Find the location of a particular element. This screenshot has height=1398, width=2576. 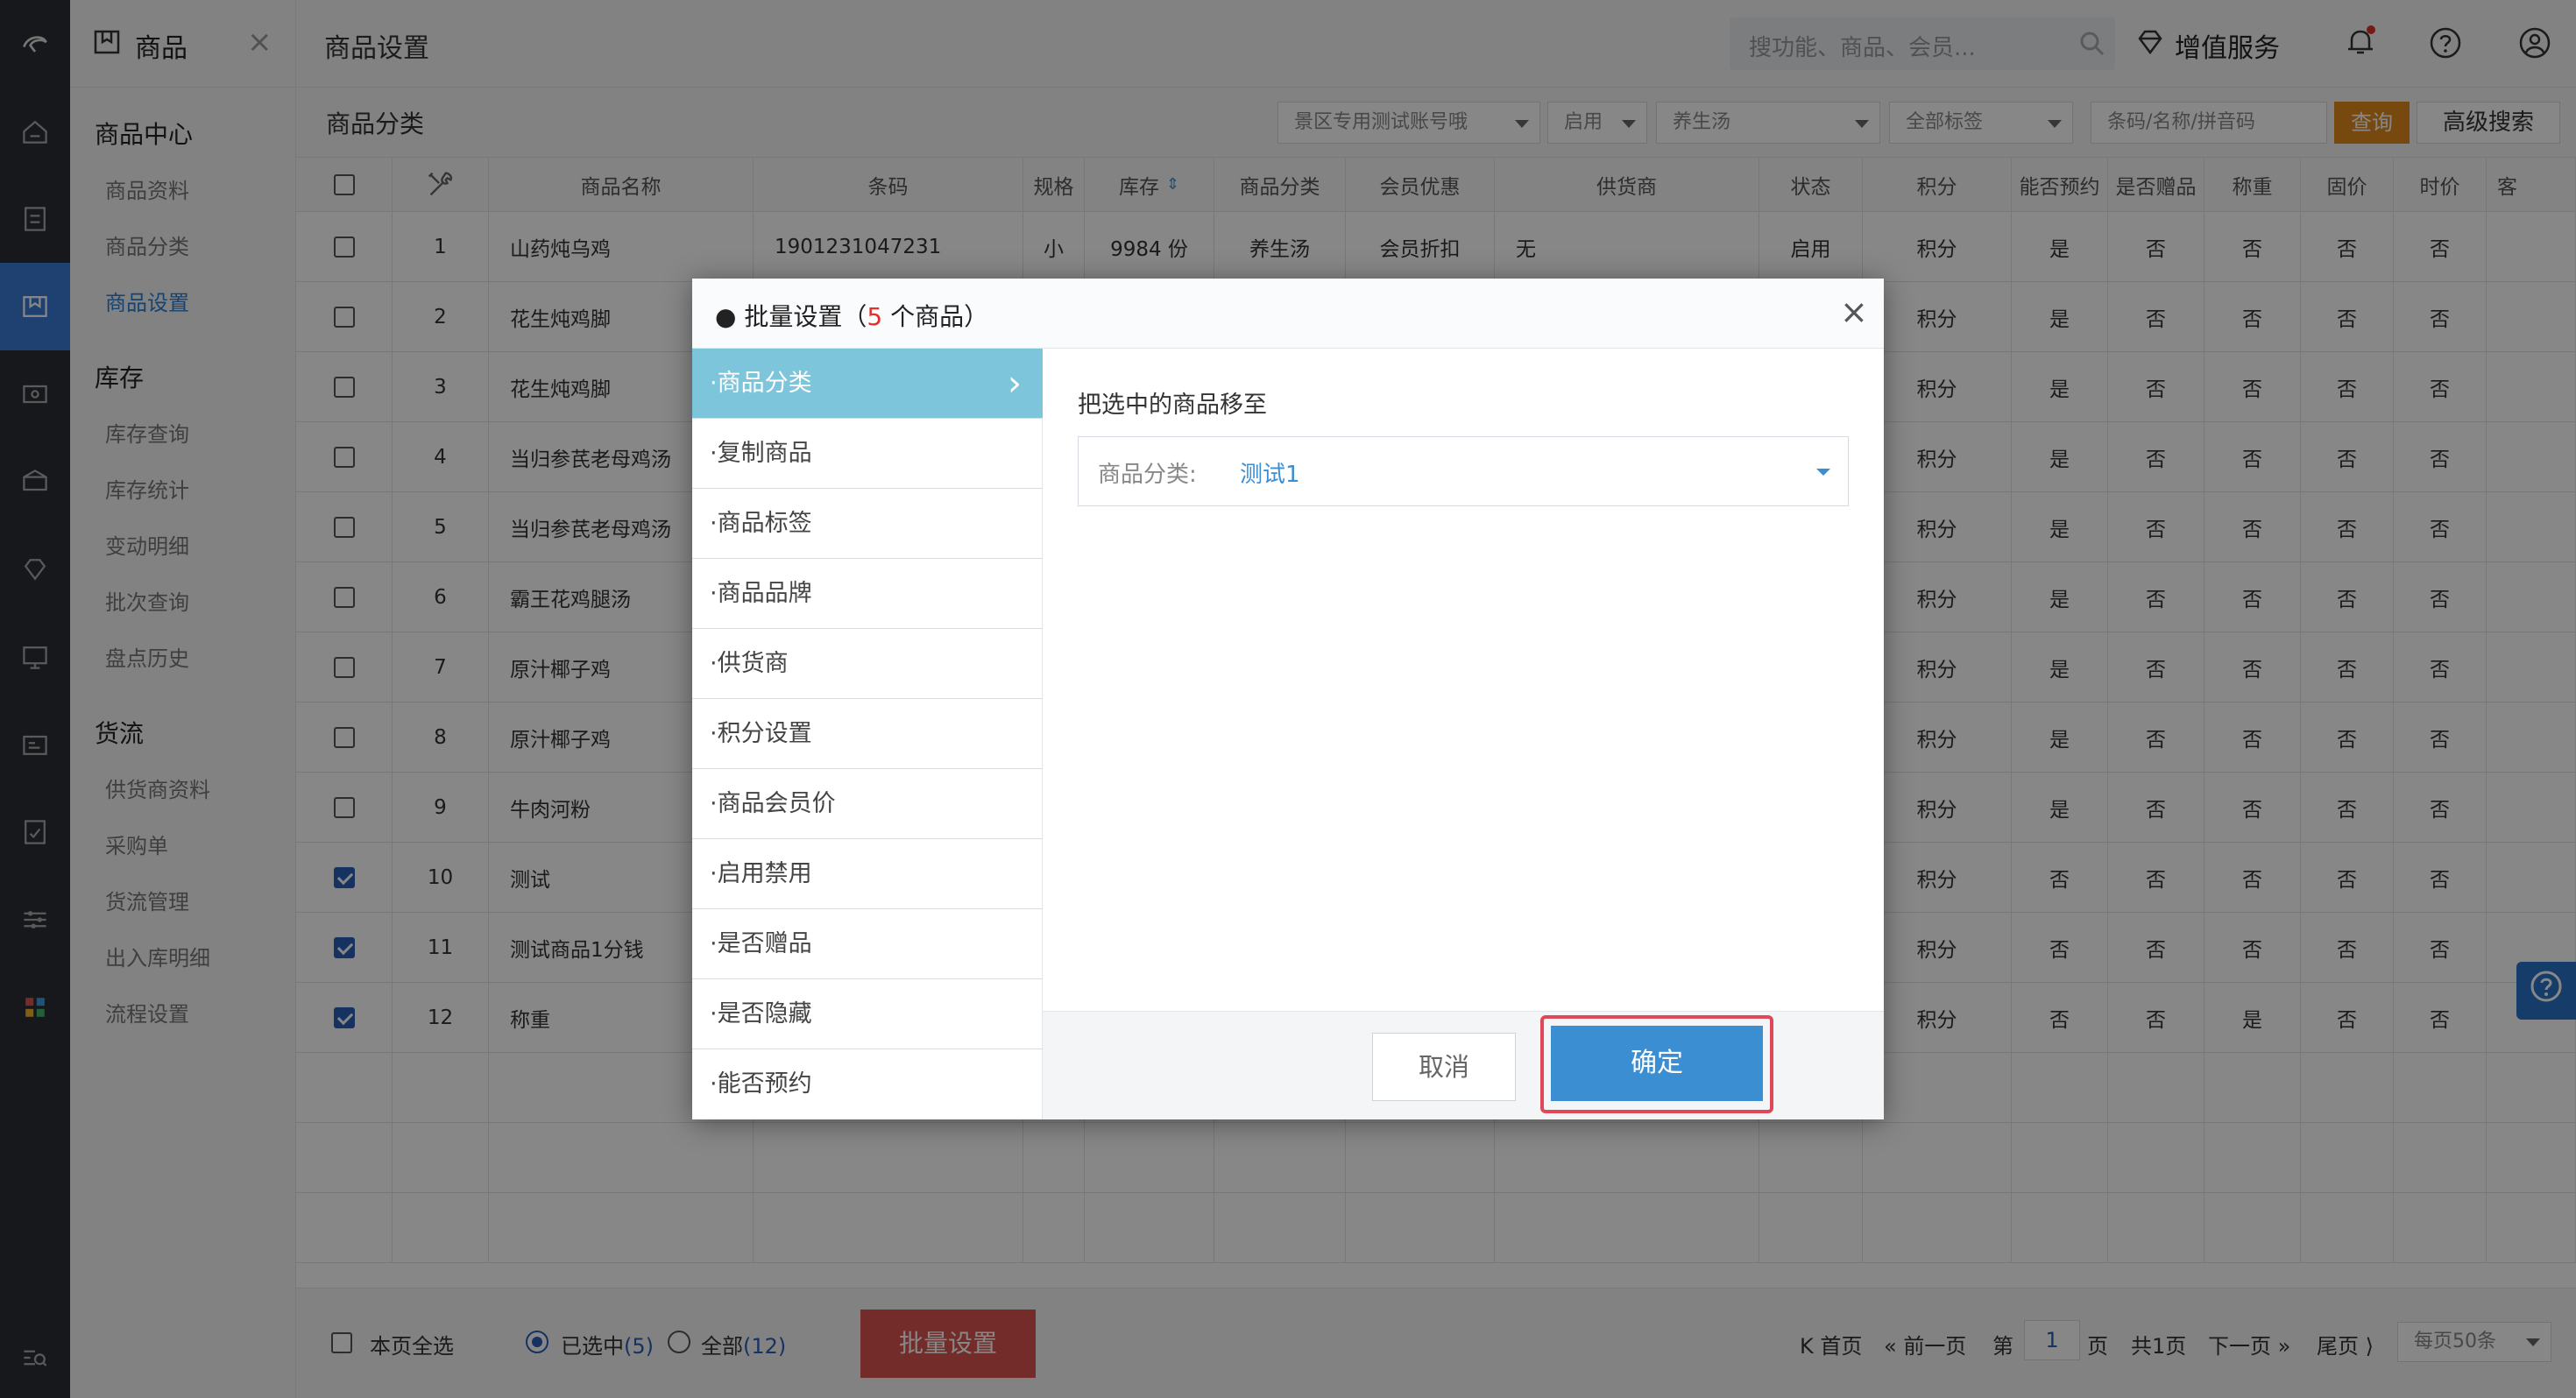

content-label: 把选中的商品移至 is located at coordinates (1172, 405).